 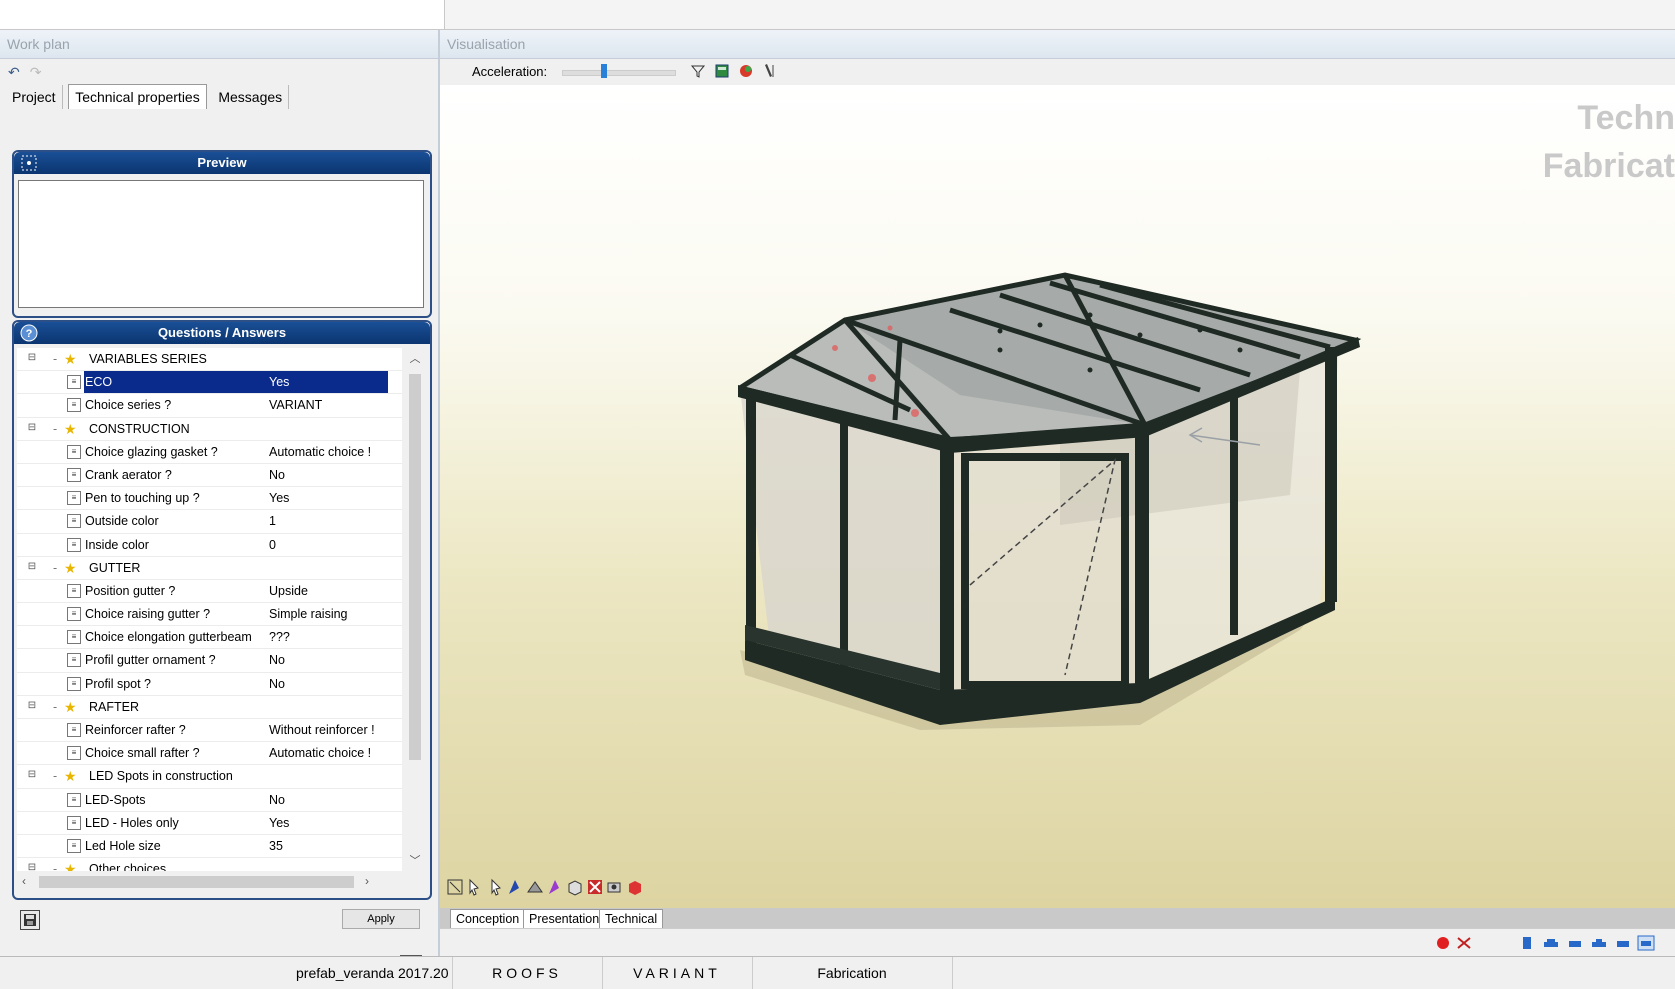 What do you see at coordinates (1464, 943) in the screenshot?
I see `stop-record-icon` at bounding box center [1464, 943].